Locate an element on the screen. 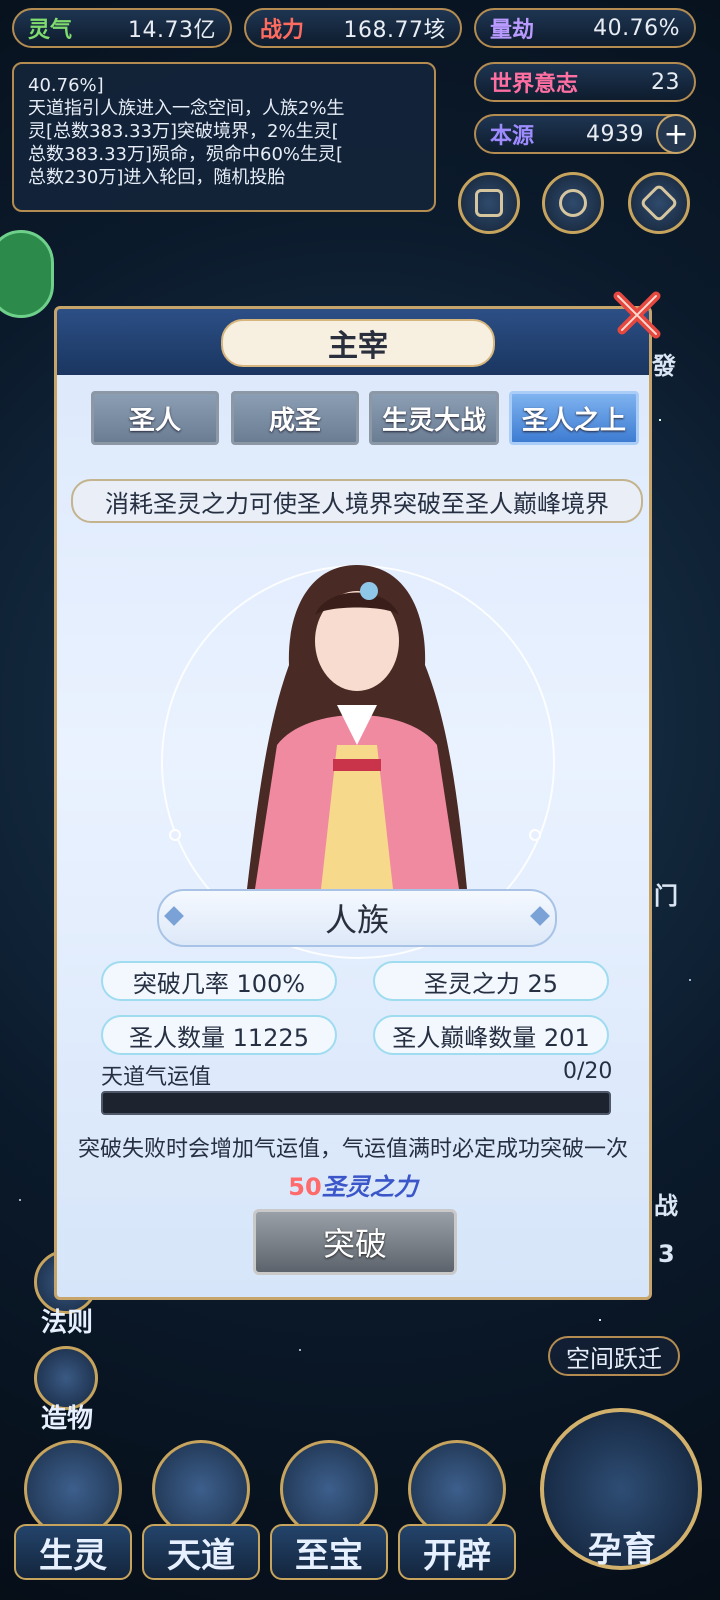 The image size is (720, 1600). dialog-title: 主宰 is located at coordinates (358, 343).